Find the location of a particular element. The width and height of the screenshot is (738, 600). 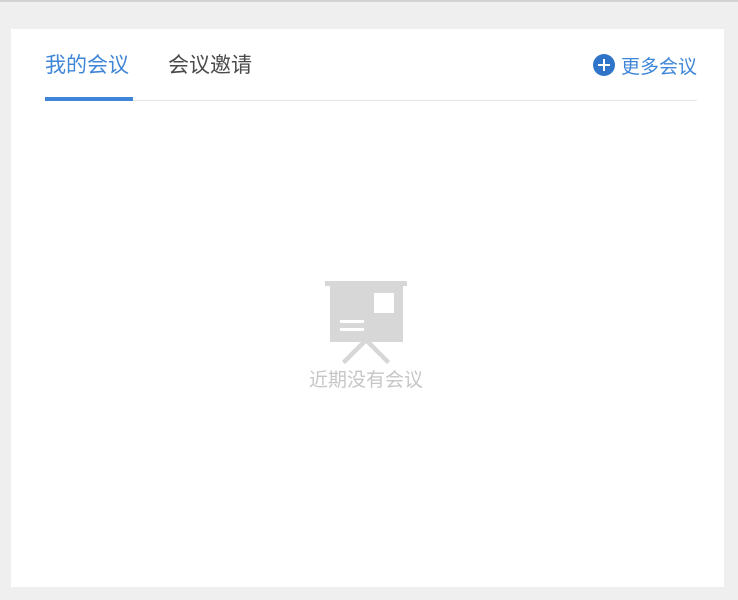

empty-meetings-state: 近期没有会议 is located at coordinates (366, 336).